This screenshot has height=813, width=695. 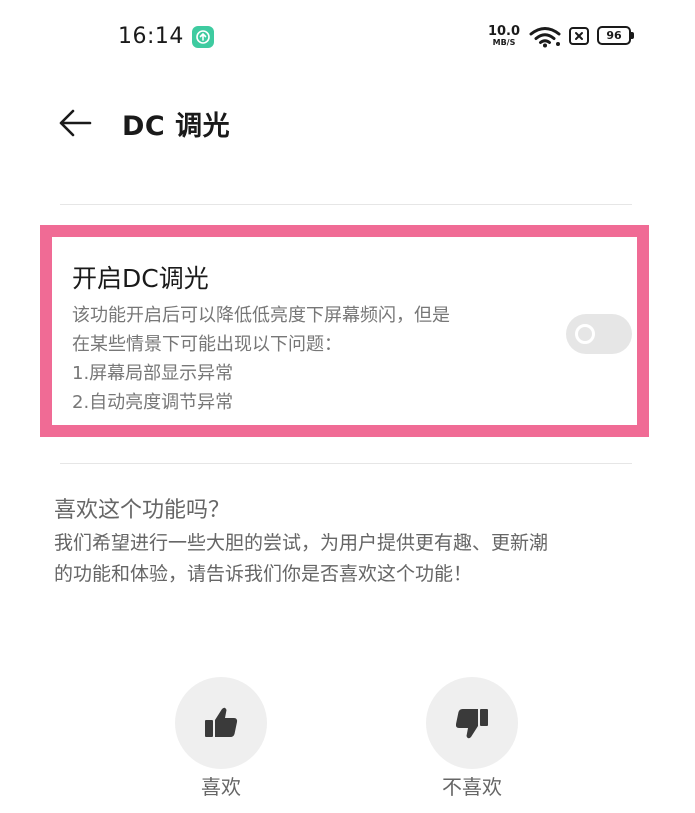 What do you see at coordinates (301, 543) in the screenshot?
I see `feedback-description-line: 我们希望进行一些大胆的尝试，为用户提供更有趣、更新潮` at bounding box center [301, 543].